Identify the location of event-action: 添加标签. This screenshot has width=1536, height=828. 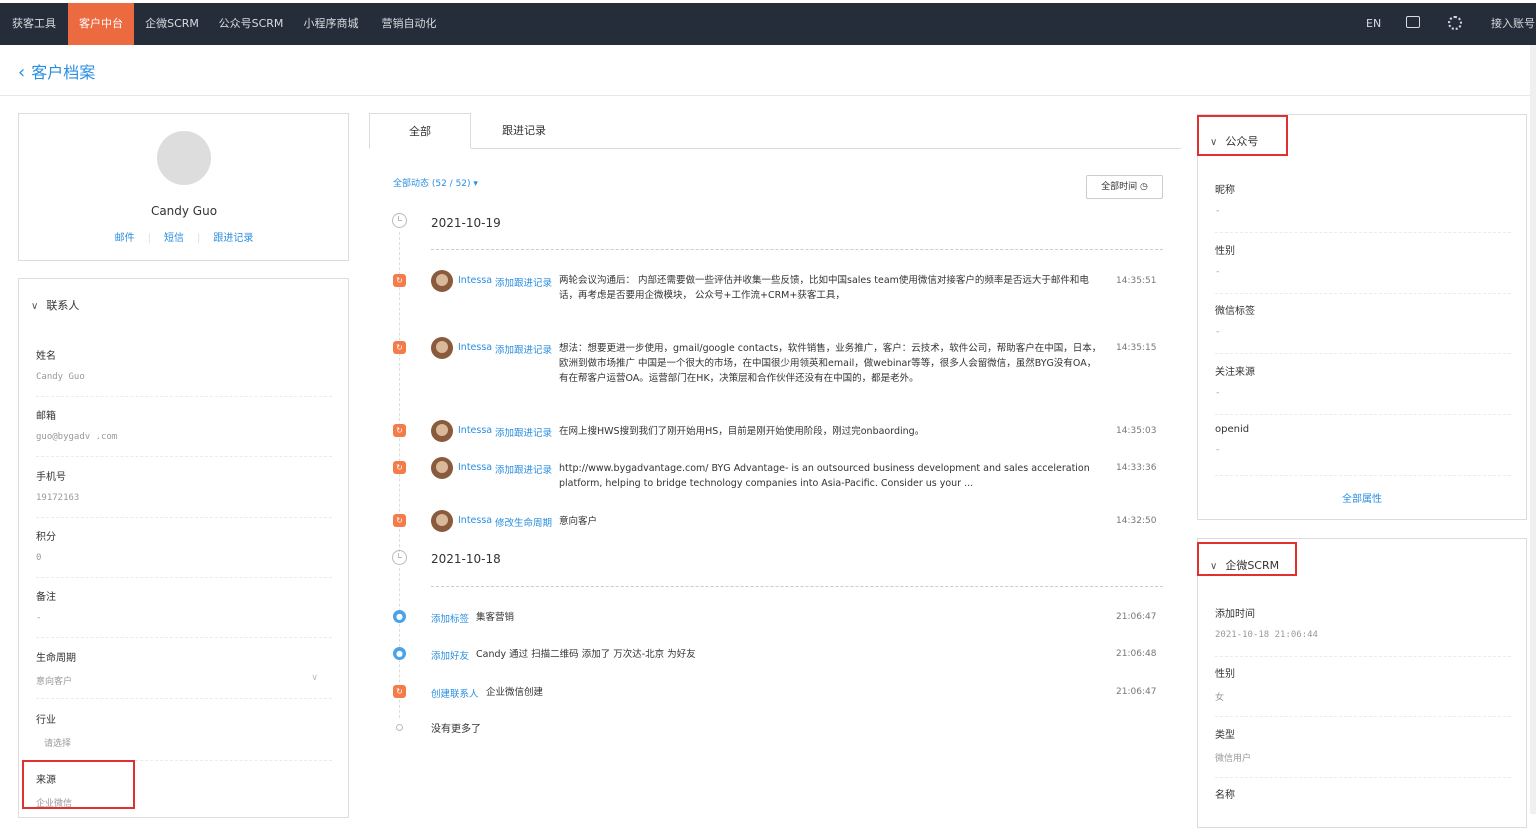
(450, 618).